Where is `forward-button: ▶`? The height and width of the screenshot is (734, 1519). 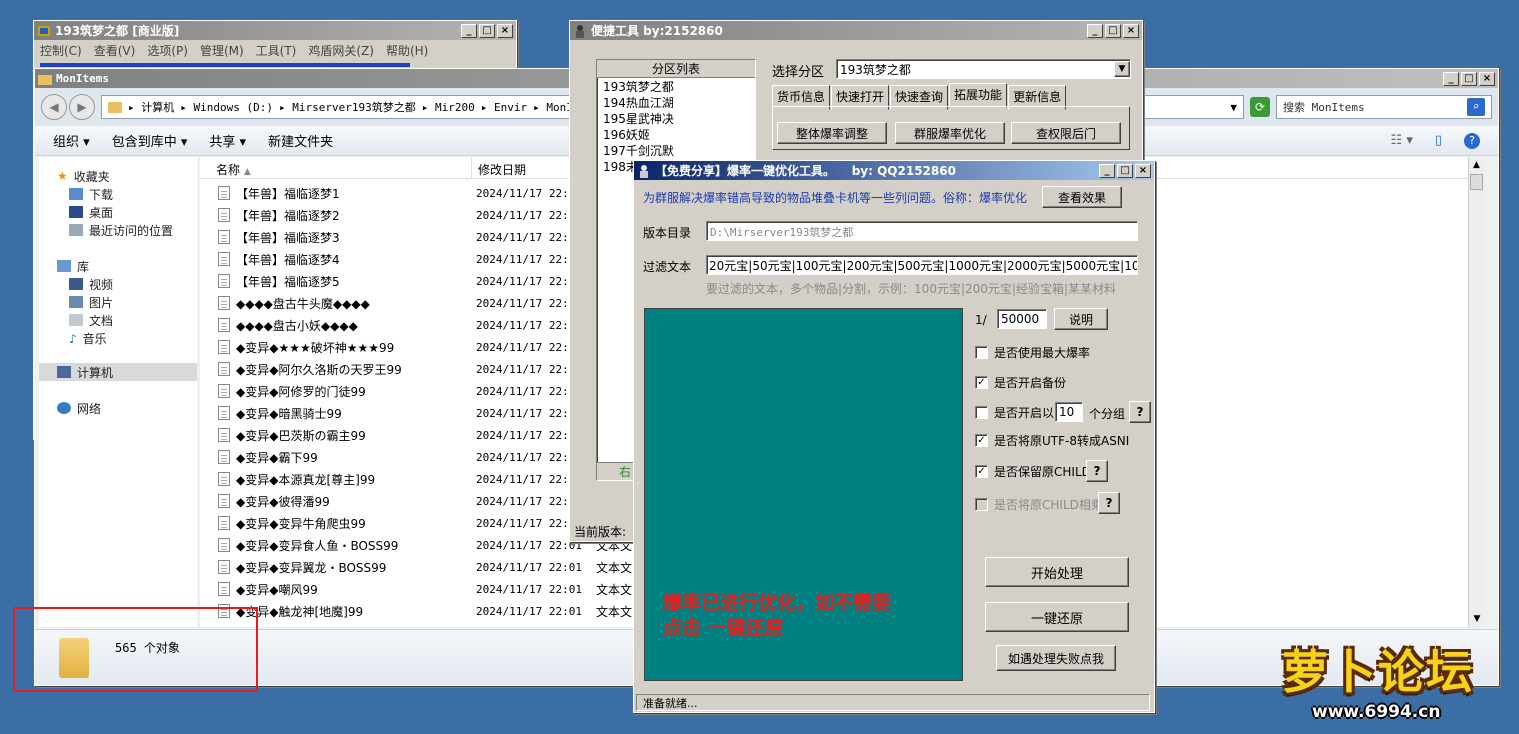
forward-button: ▶ is located at coordinates (82, 107).